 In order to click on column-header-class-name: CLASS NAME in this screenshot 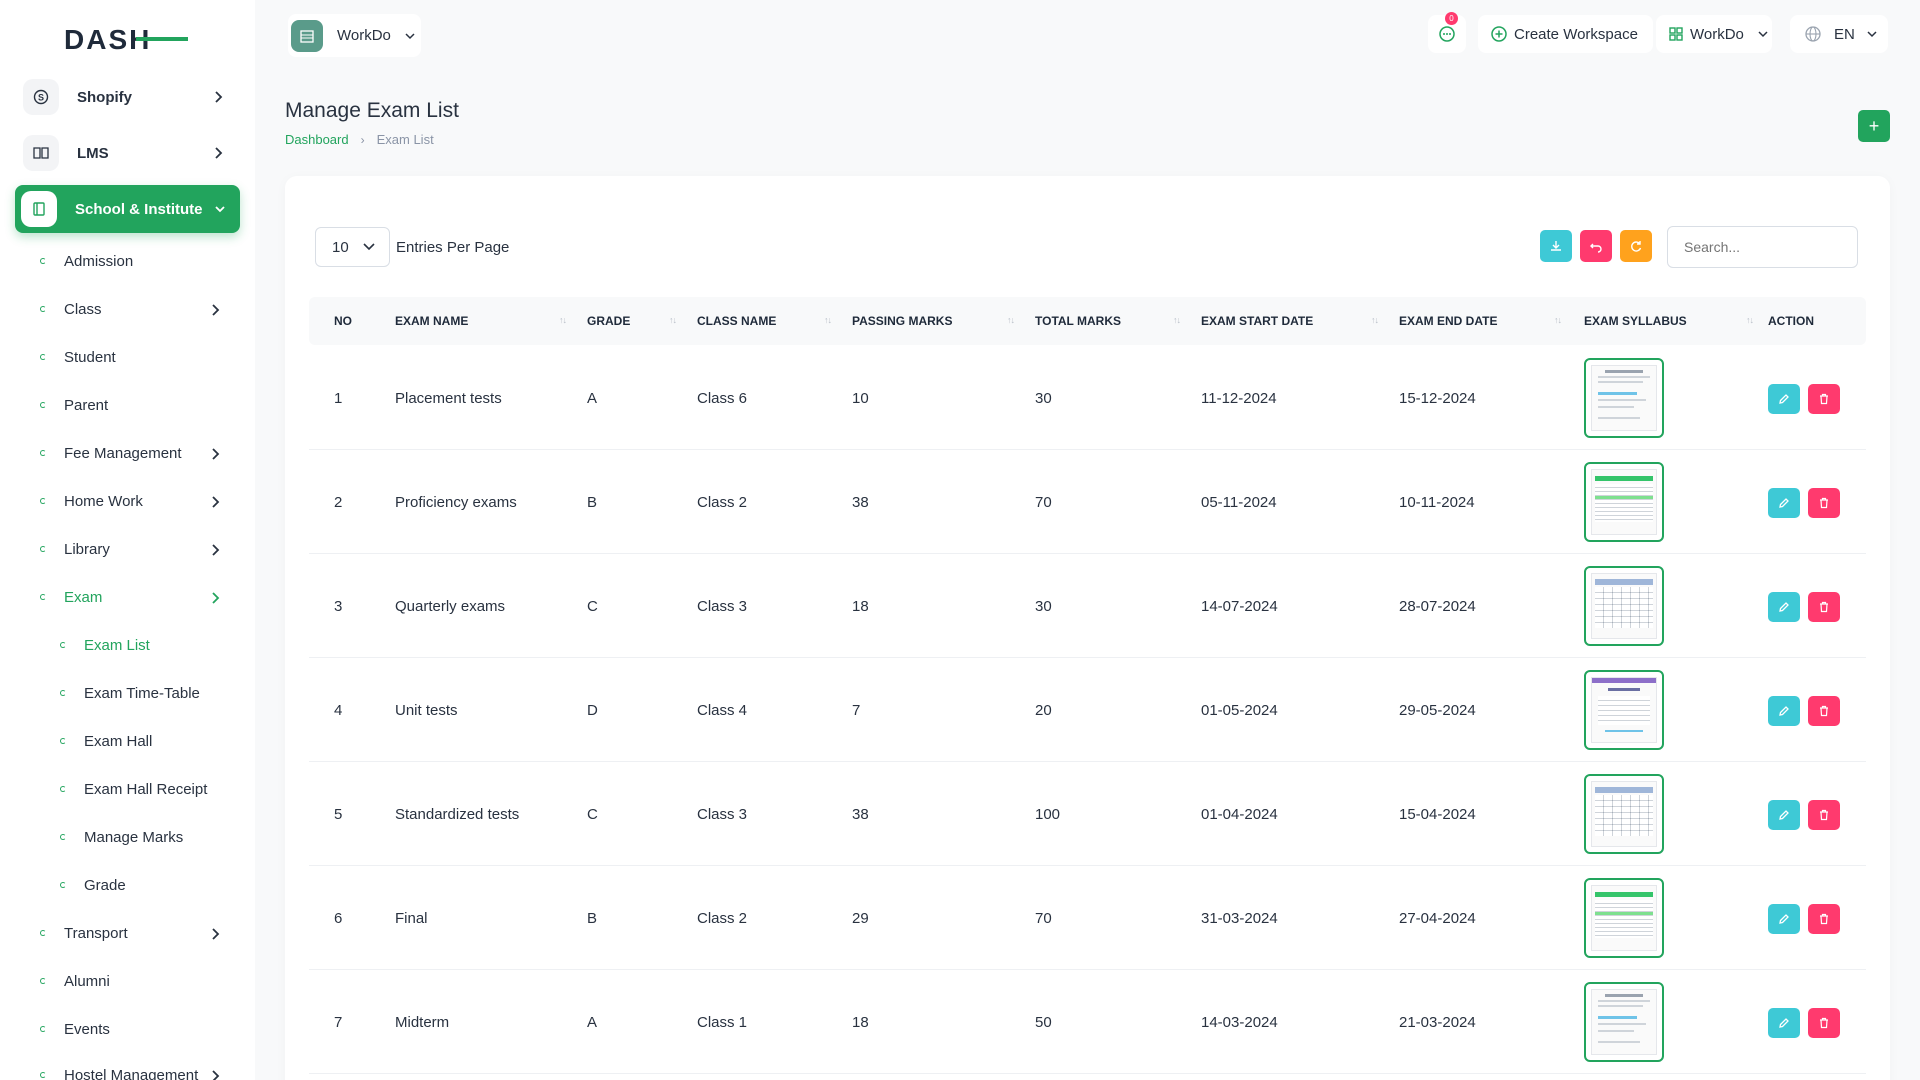, I will do `click(736, 321)`.